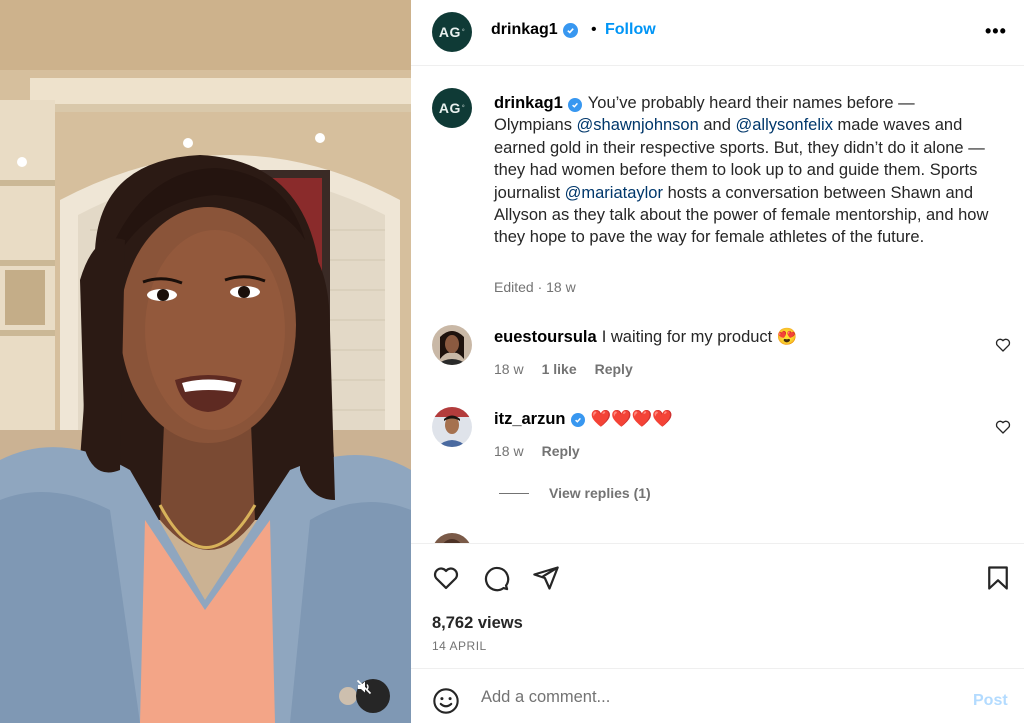 This screenshot has height=723, width=1024. I want to click on caption-username: drinkag1, so click(528, 103).